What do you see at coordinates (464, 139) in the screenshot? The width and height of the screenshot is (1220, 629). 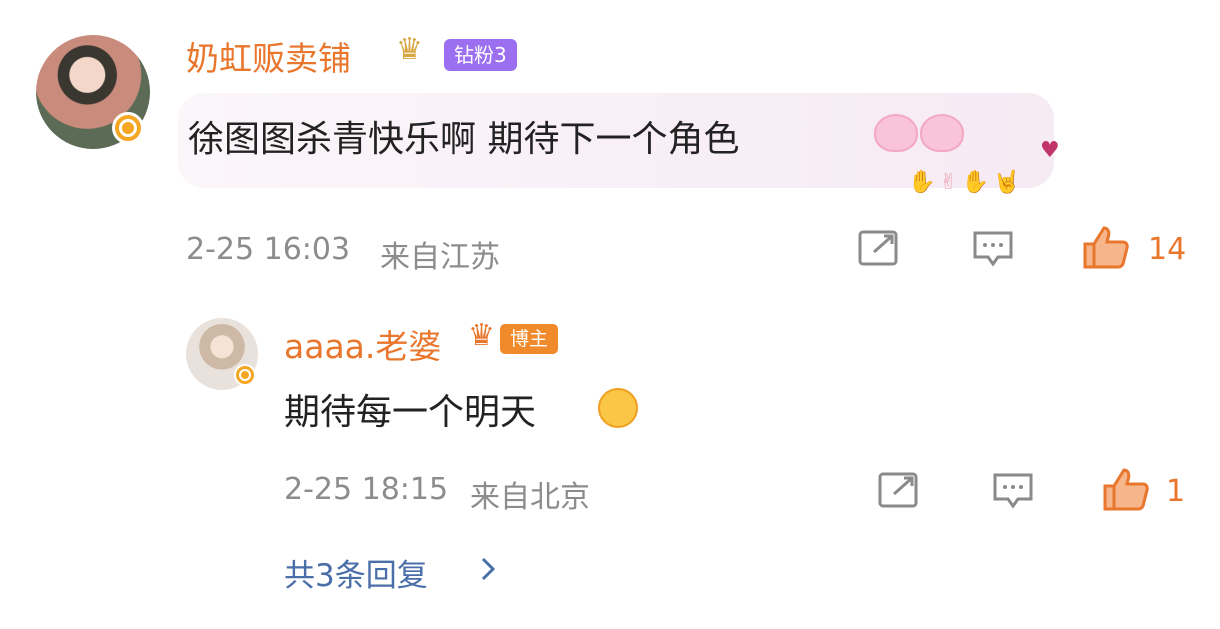 I see `comment-text: 徐图图杀青快乐啊 期待下一个角色` at bounding box center [464, 139].